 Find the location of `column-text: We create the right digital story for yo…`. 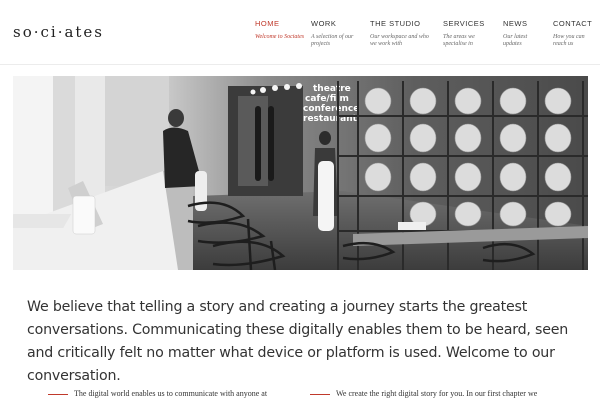

column-text: We create the right digital story for yo… is located at coordinates (437, 393).